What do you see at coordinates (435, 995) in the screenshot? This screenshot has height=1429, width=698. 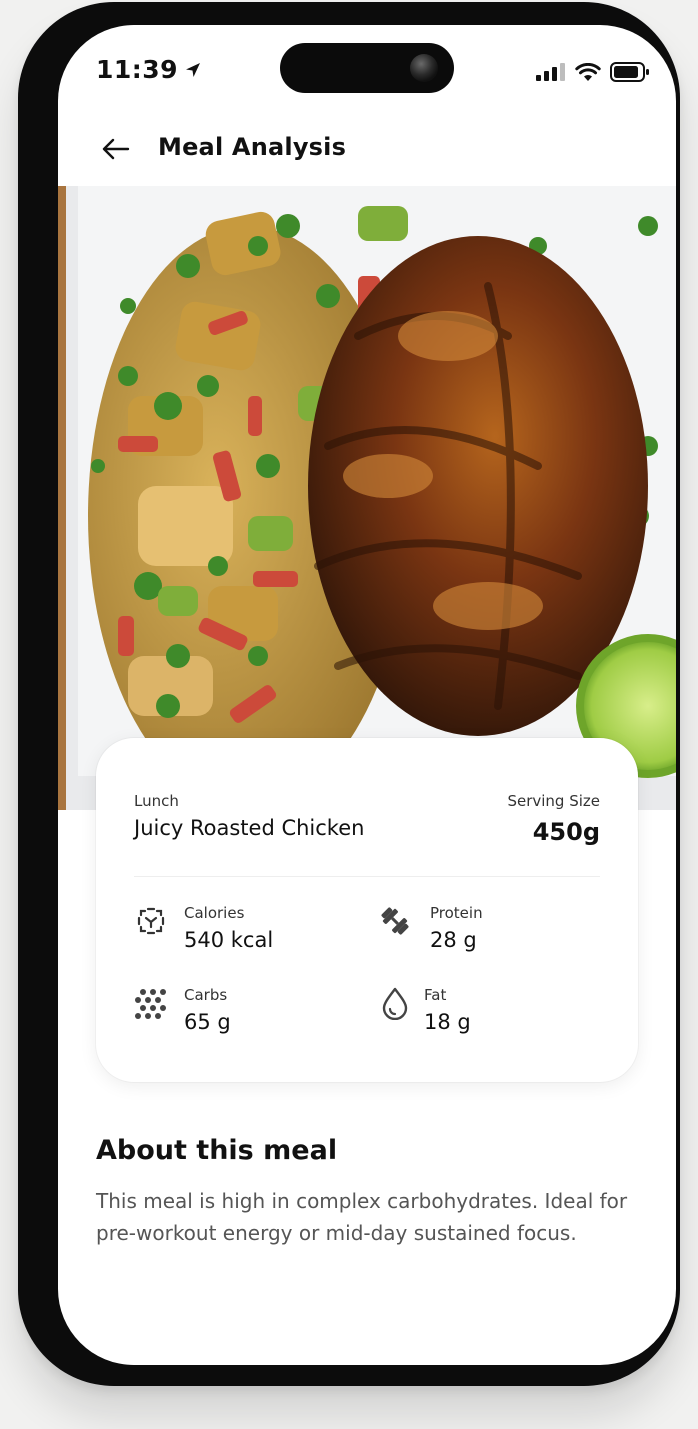 I see `stat-label: Fat` at bounding box center [435, 995].